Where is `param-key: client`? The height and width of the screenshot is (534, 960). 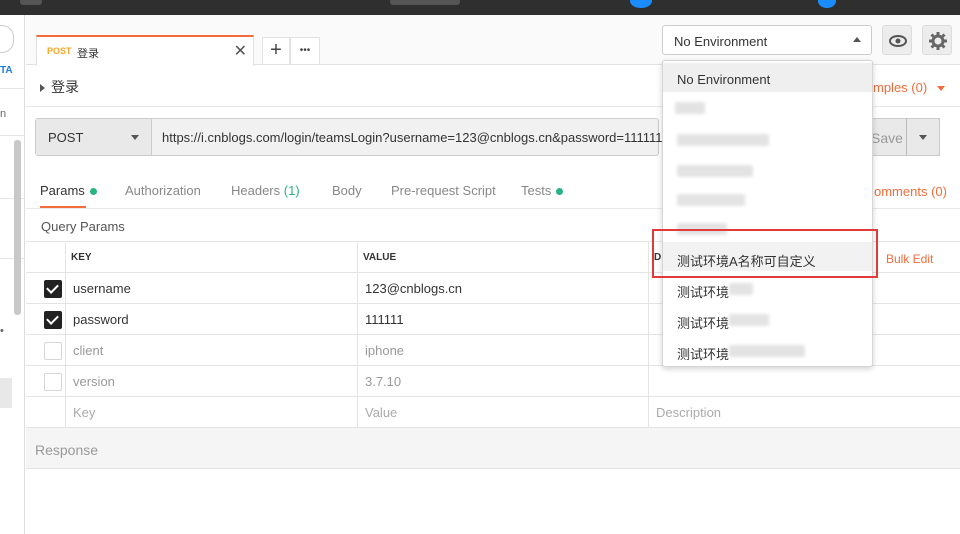 param-key: client is located at coordinates (88, 350).